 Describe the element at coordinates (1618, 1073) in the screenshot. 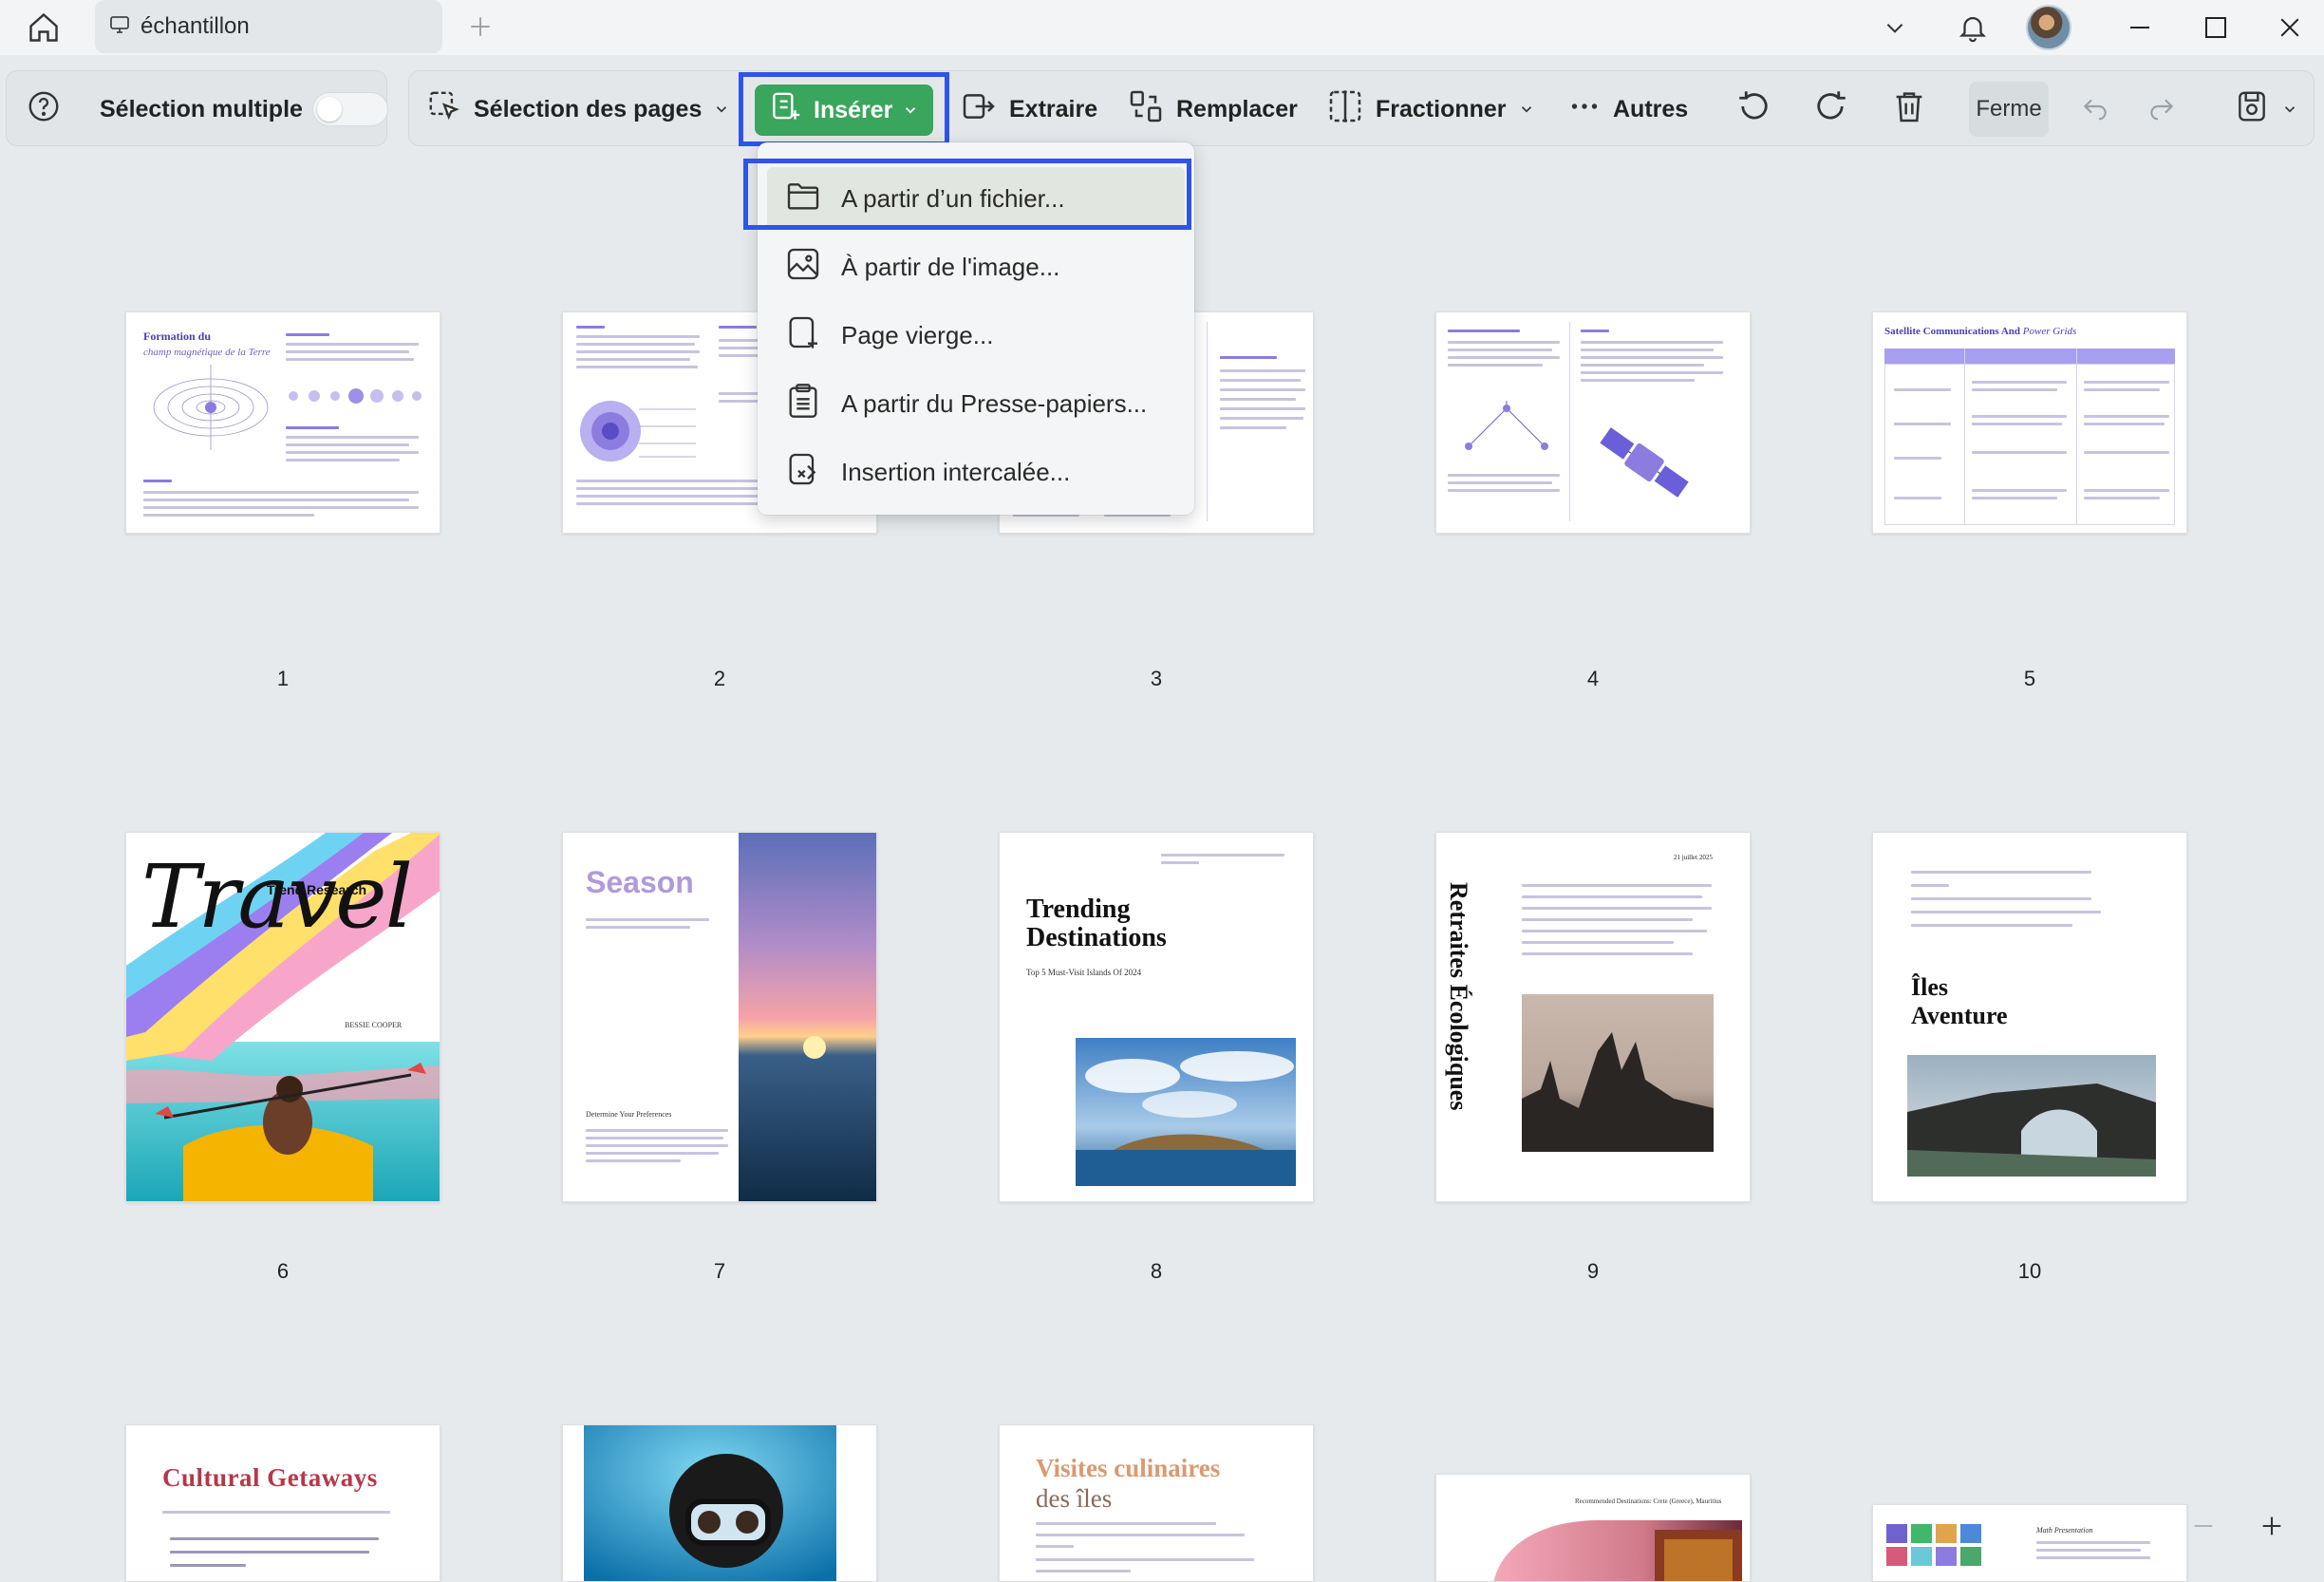

I see `sea-stacks-photo` at that location.